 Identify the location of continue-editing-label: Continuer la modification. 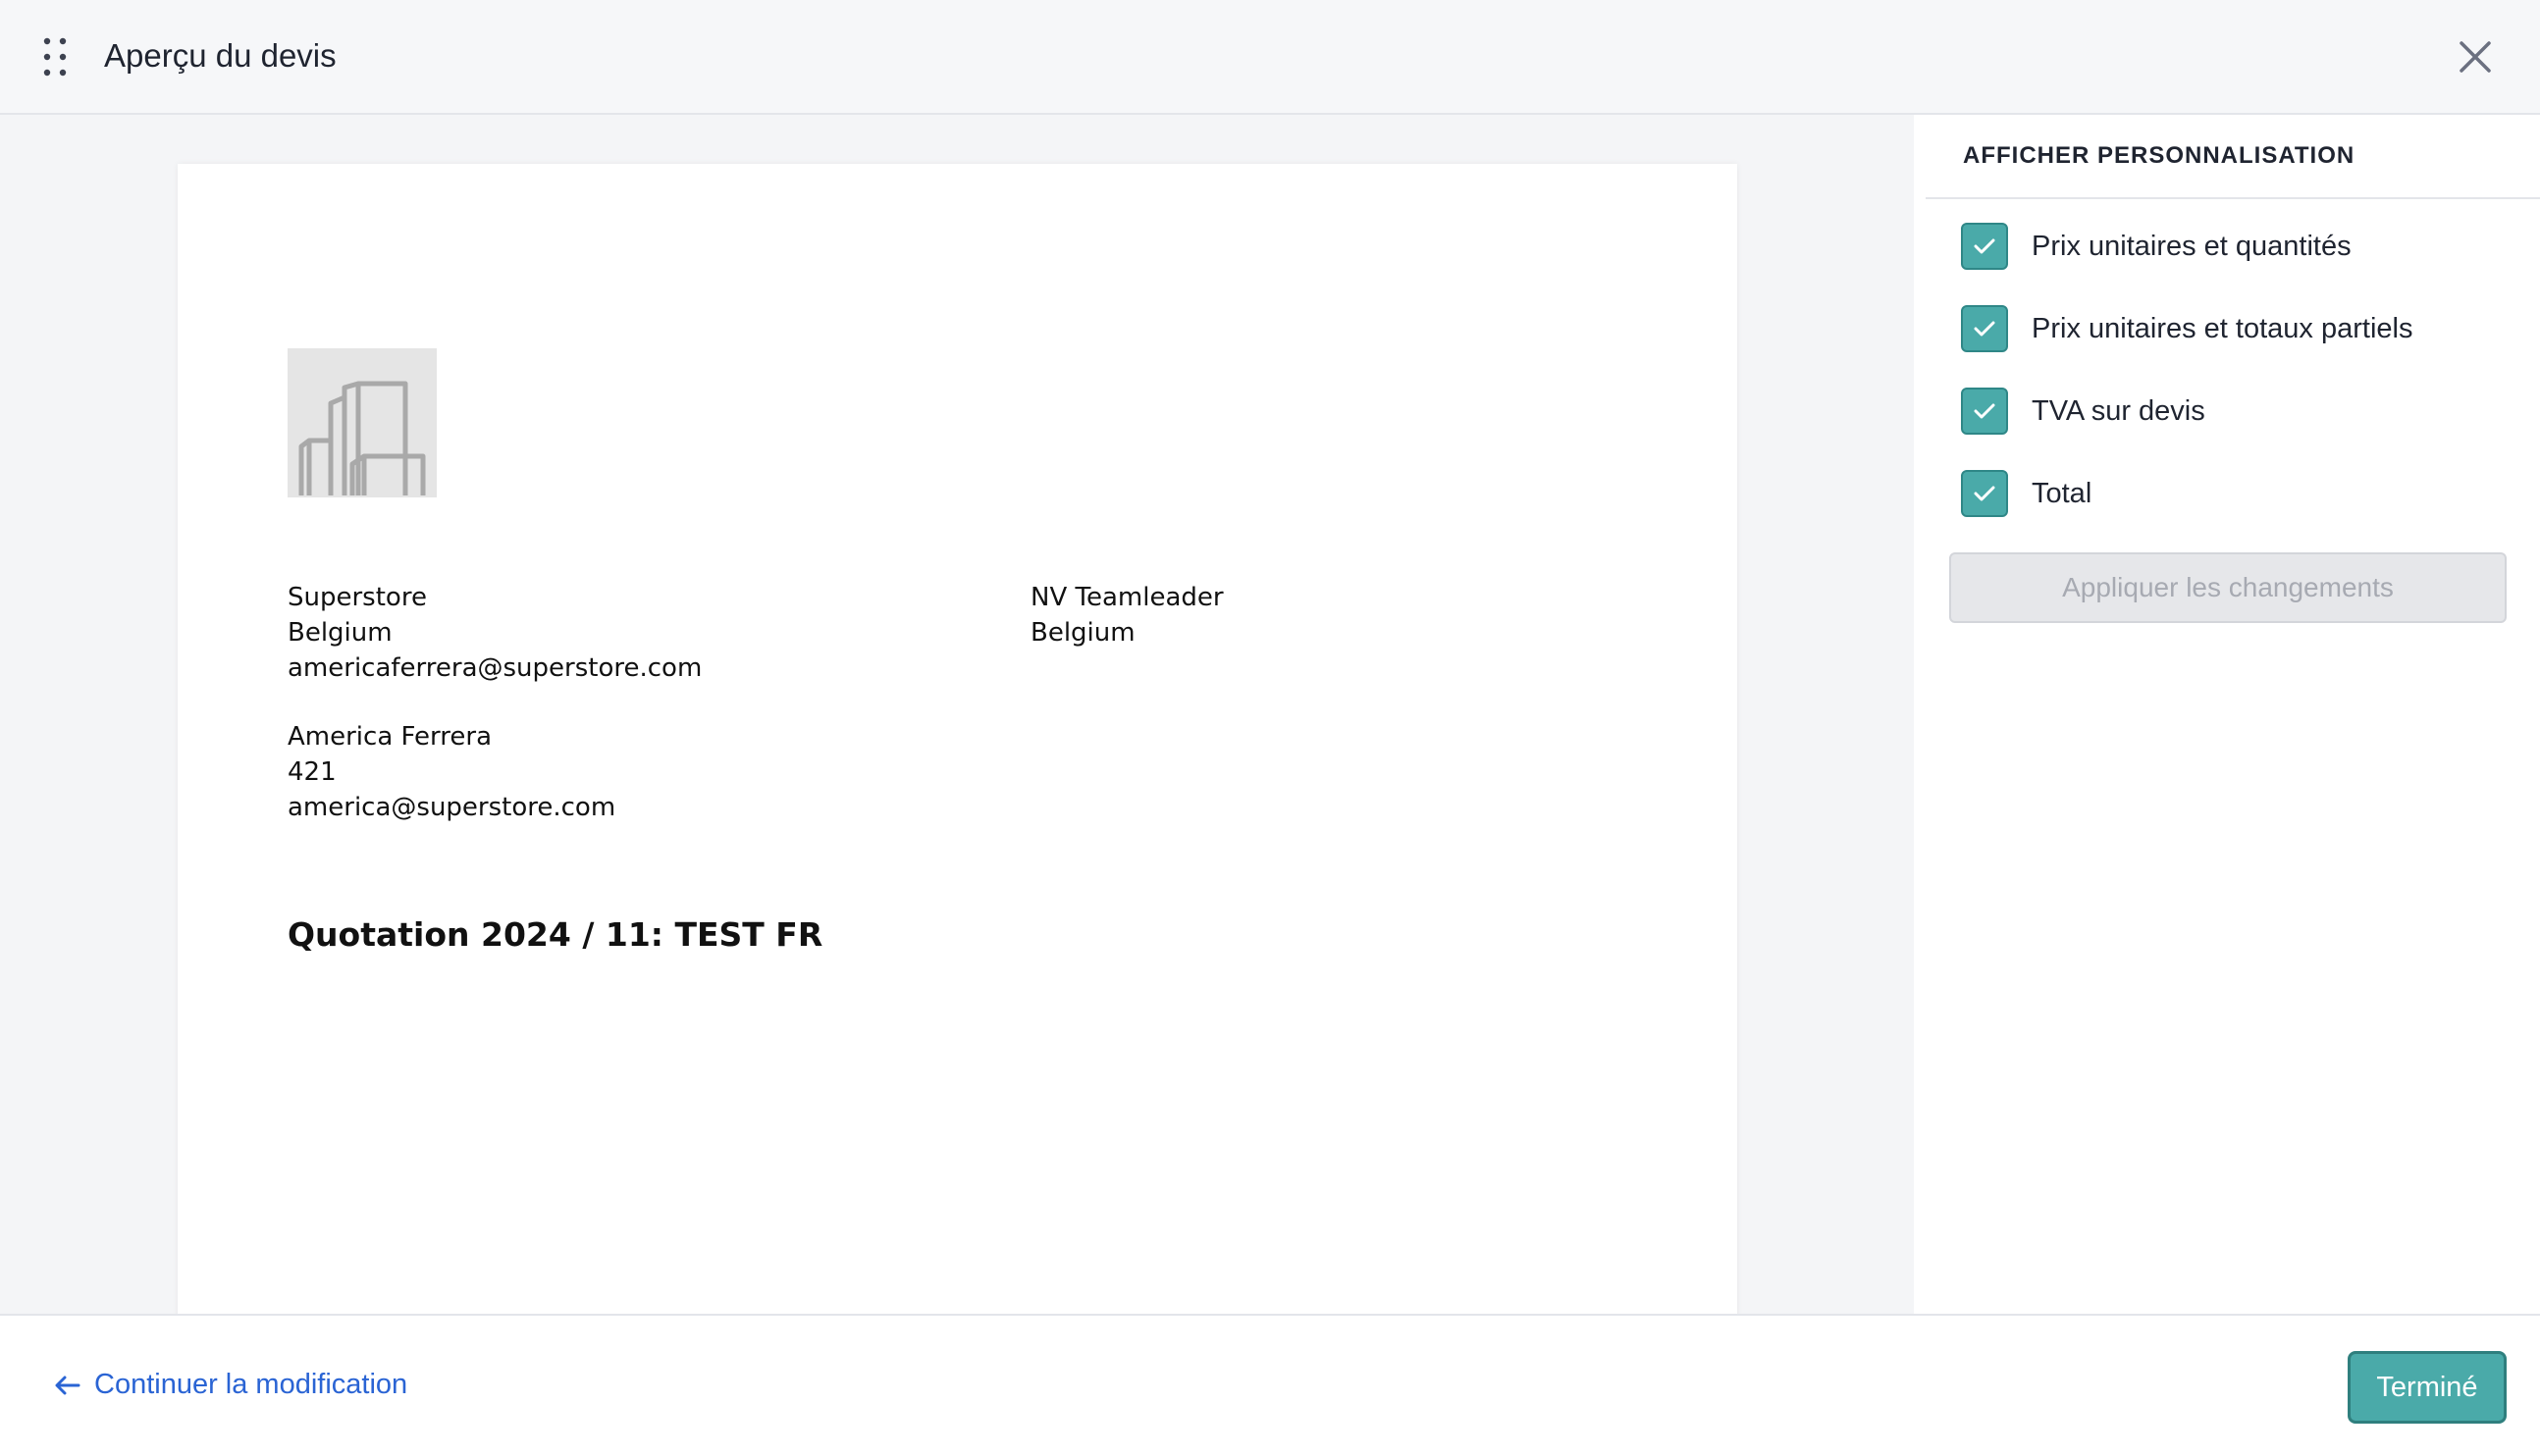
(251, 1384).